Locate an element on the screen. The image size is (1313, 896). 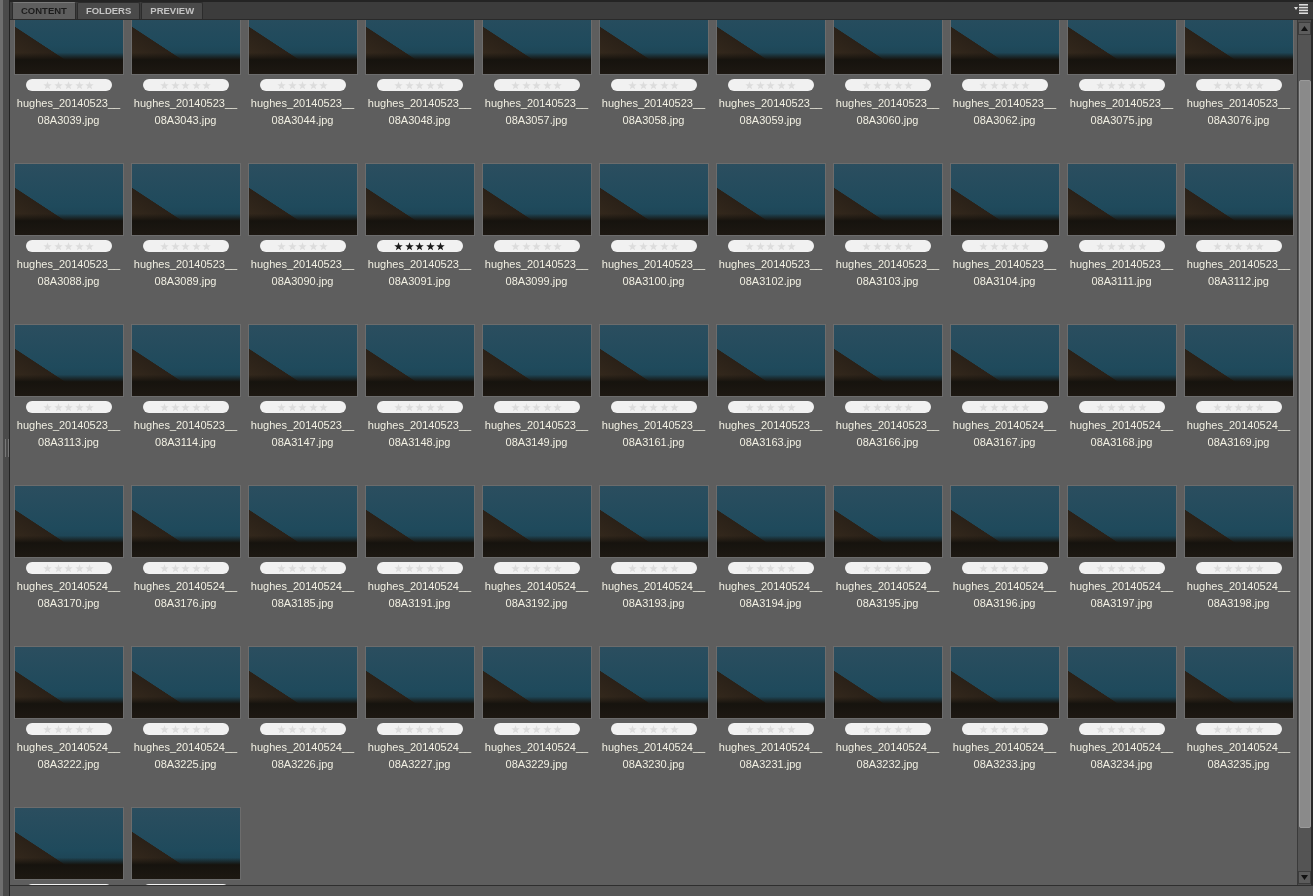
tab: CONTENT is located at coordinates (44, 10).